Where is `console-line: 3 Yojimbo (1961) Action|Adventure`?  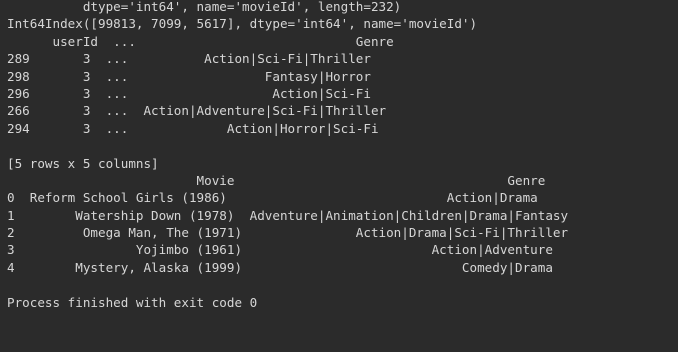 console-line: 3 Yojimbo (1961) Action|Adventure is located at coordinates (280, 250).